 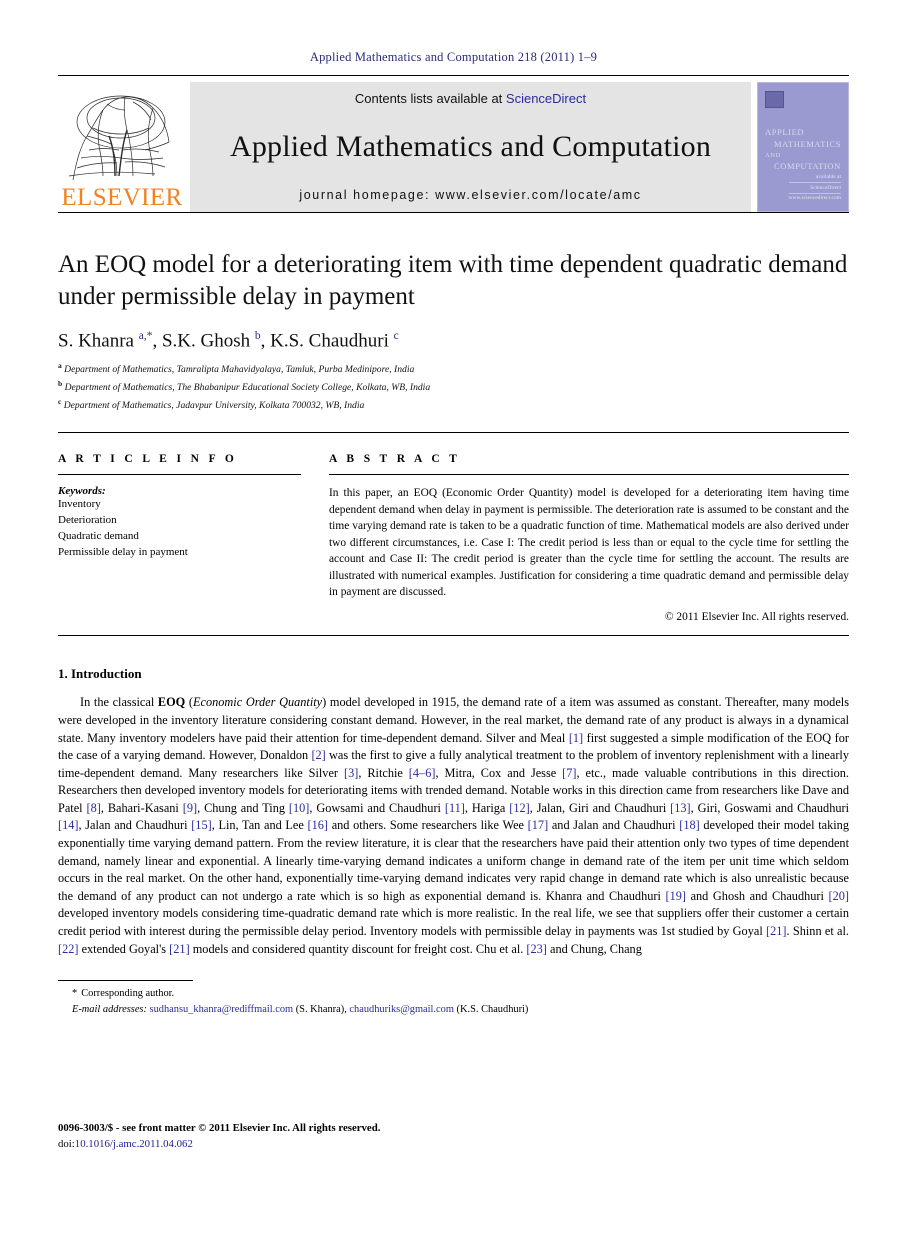 I want to click on text-run: and Jalan and Chaudhuri, so click(x=614, y=825).